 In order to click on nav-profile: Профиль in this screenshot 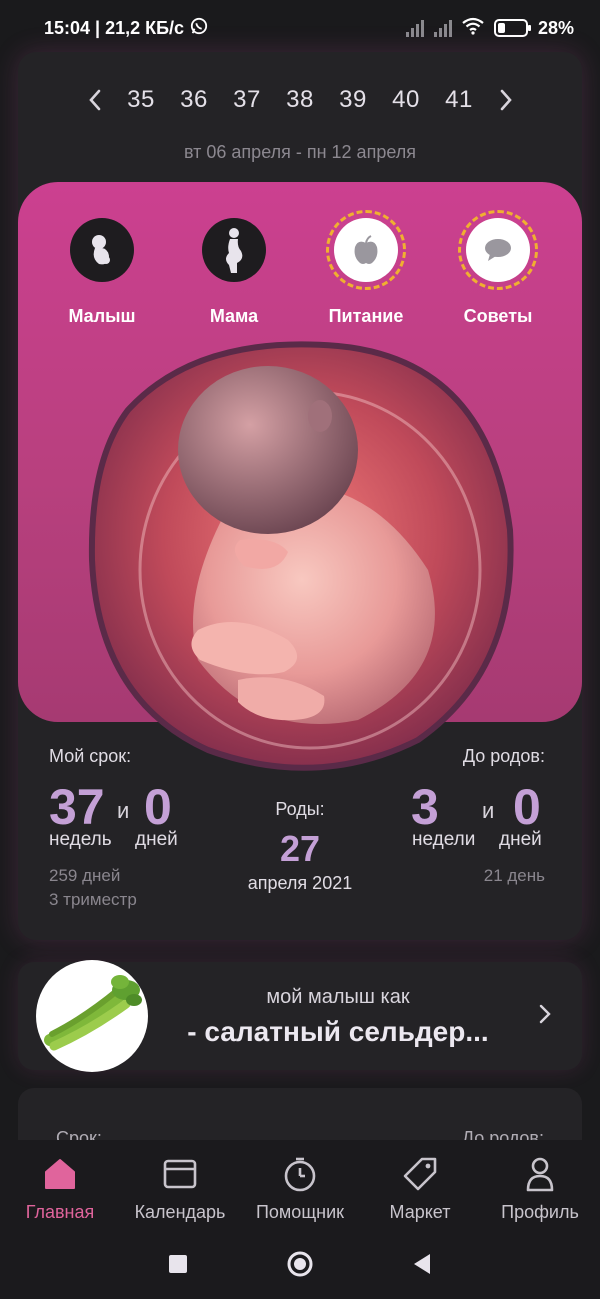, I will do `click(540, 1184)`.